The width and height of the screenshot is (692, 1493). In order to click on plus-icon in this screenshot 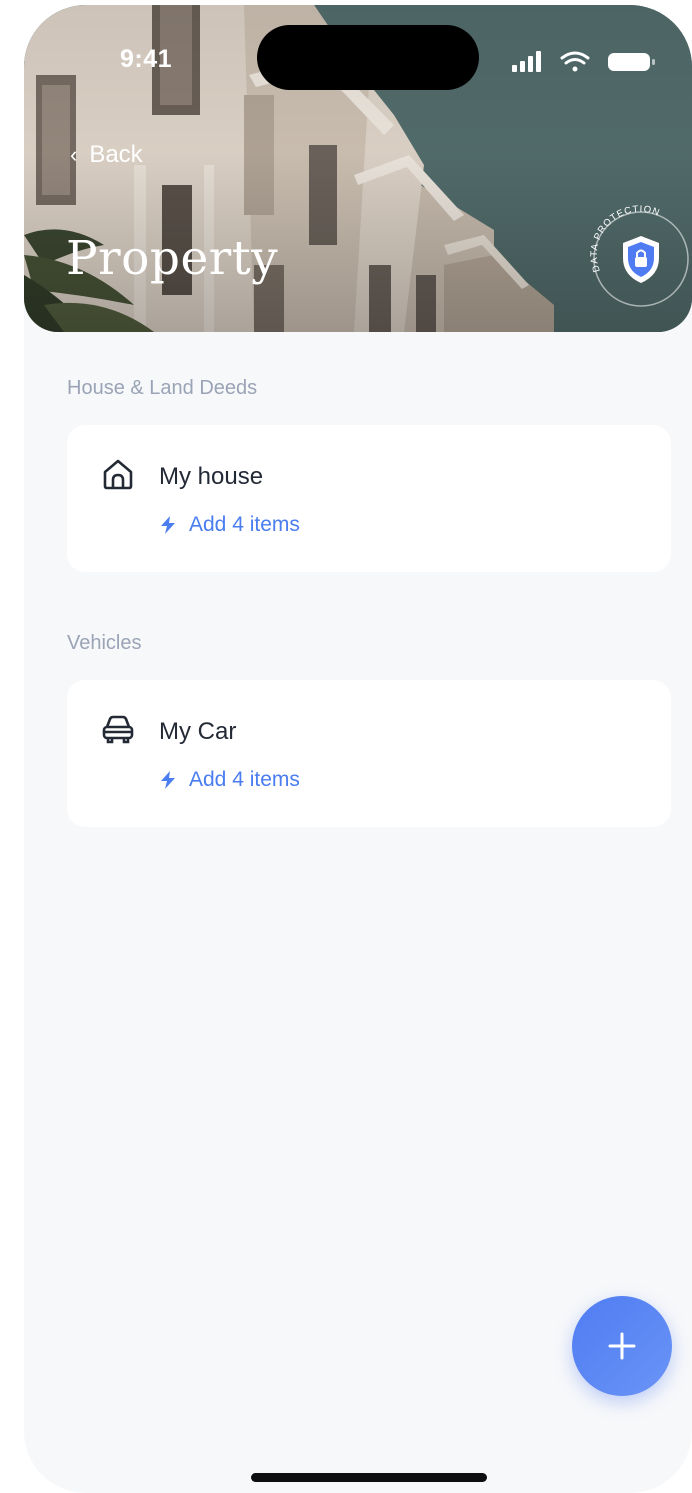, I will do `click(622, 1346)`.